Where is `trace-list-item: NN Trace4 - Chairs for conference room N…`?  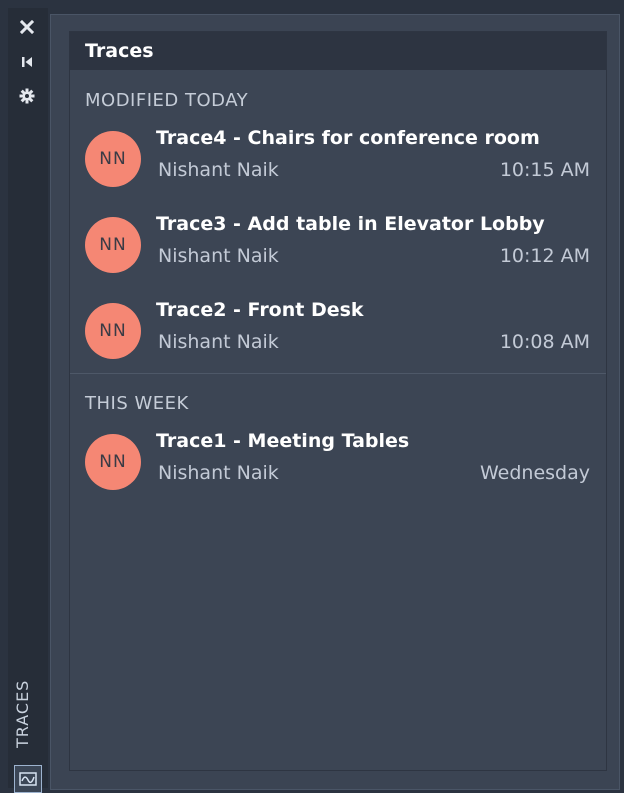 trace-list-item: NN Trace4 - Chairs for conference room N… is located at coordinates (338, 158).